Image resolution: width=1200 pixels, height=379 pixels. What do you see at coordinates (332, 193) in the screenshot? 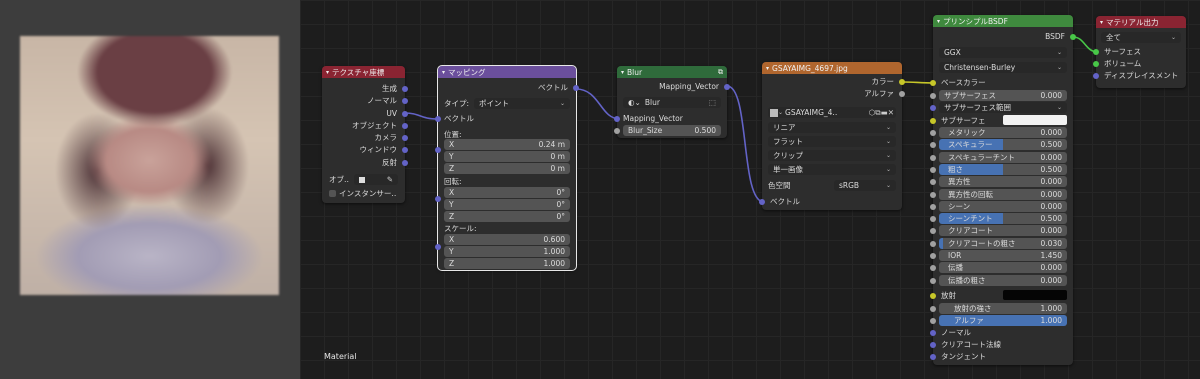
I see `from-instancer-checkbox` at bounding box center [332, 193].